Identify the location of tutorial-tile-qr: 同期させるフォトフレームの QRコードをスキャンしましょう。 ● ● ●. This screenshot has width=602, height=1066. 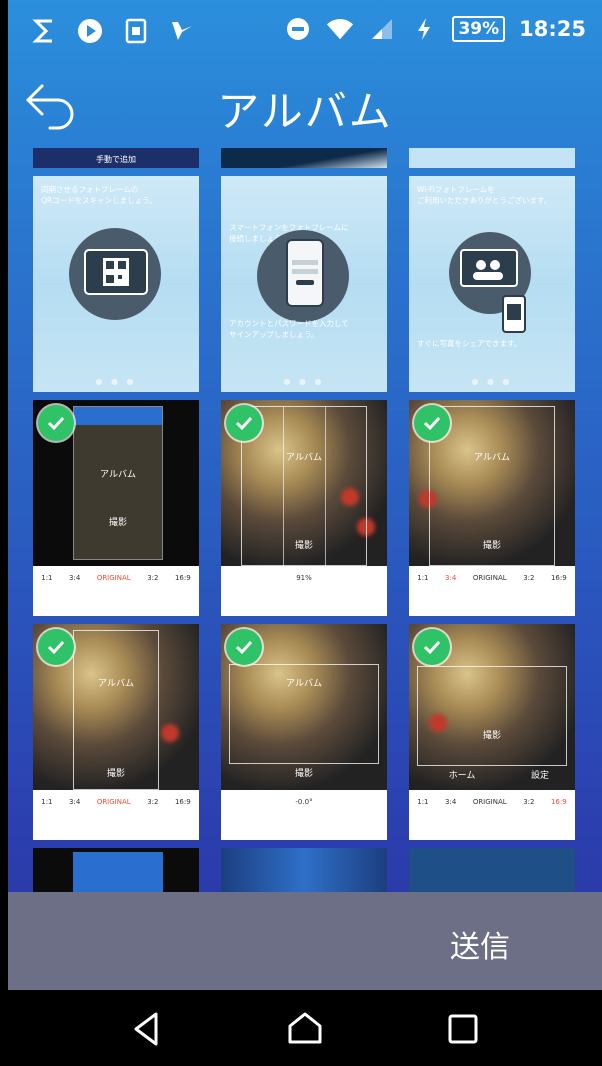
(116, 284).